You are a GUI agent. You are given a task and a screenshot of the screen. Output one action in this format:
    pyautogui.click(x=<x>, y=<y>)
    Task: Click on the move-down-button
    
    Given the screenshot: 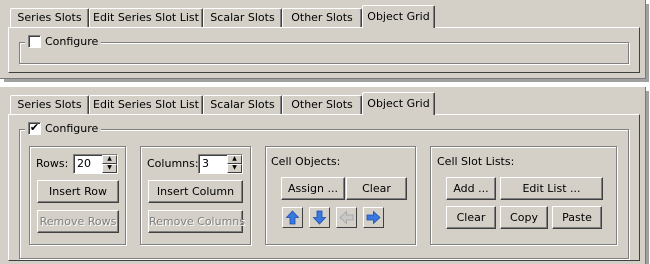 What is the action you would take?
    pyautogui.click(x=319, y=217)
    